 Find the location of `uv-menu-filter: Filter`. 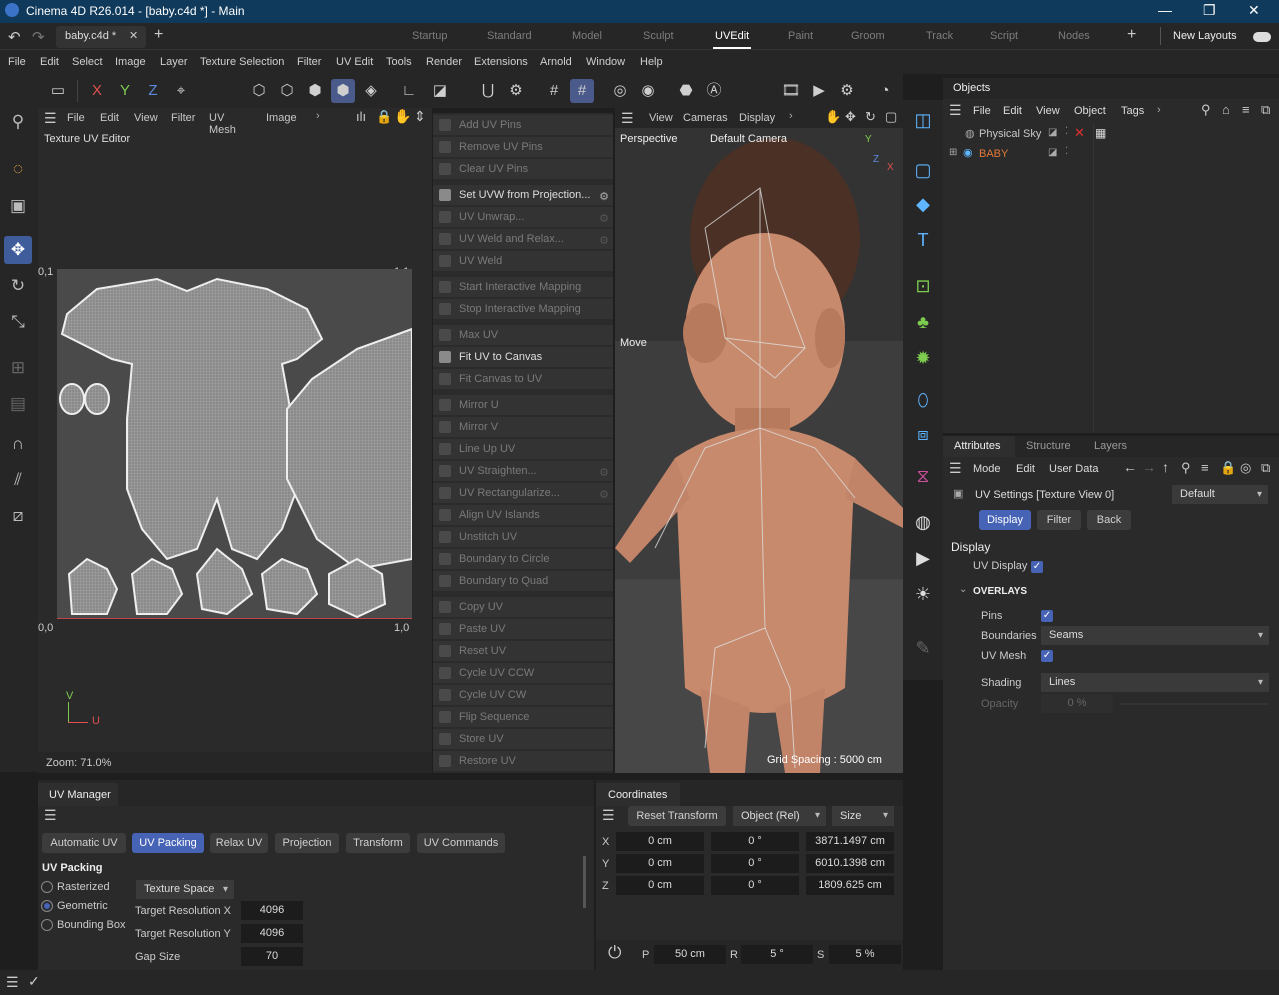

uv-menu-filter: Filter is located at coordinates (183, 118).